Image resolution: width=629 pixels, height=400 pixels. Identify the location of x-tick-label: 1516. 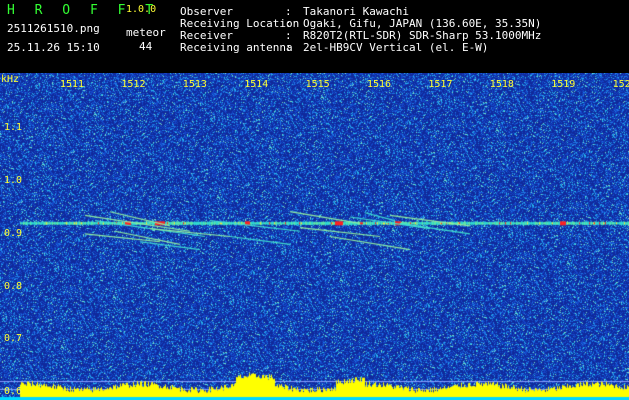
(379, 84).